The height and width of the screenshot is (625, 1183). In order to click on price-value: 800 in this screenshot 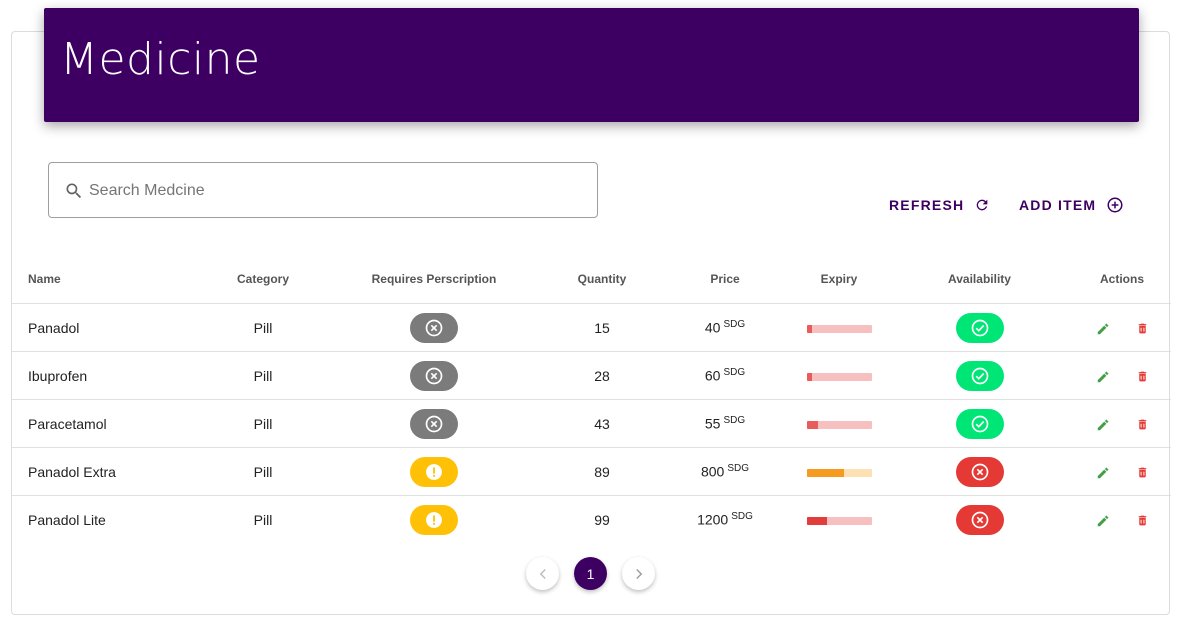, I will do `click(712, 471)`.